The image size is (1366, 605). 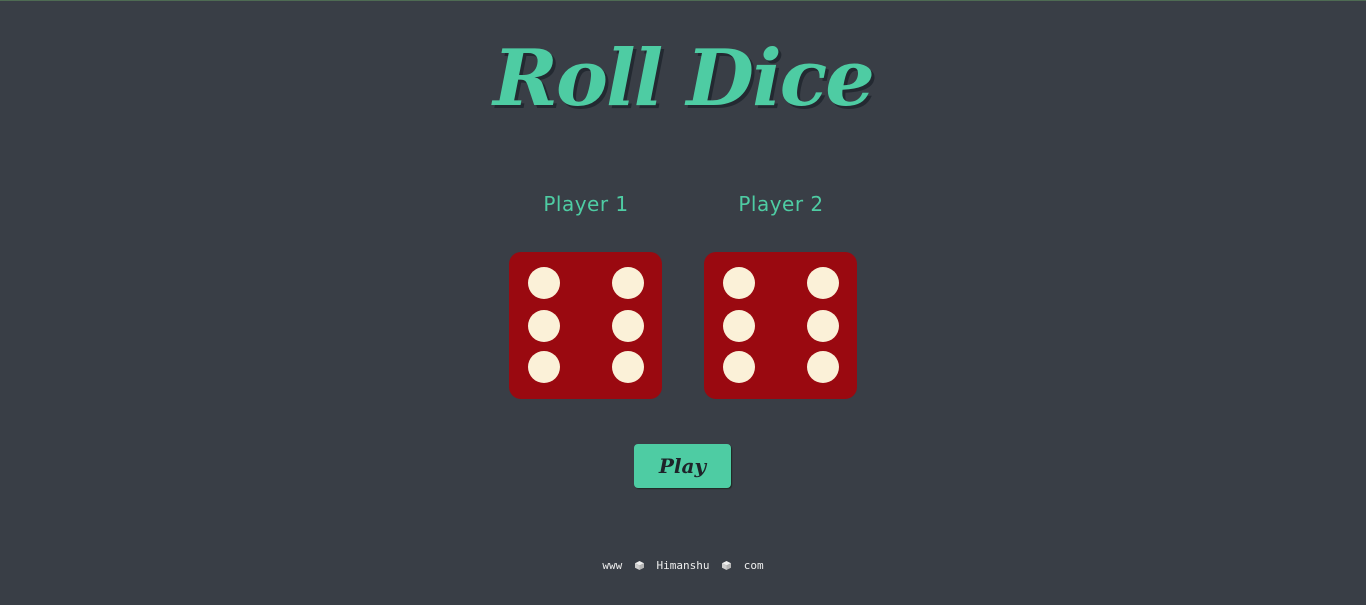 What do you see at coordinates (586, 204) in the screenshot?
I see `player-1-label: Player 1` at bounding box center [586, 204].